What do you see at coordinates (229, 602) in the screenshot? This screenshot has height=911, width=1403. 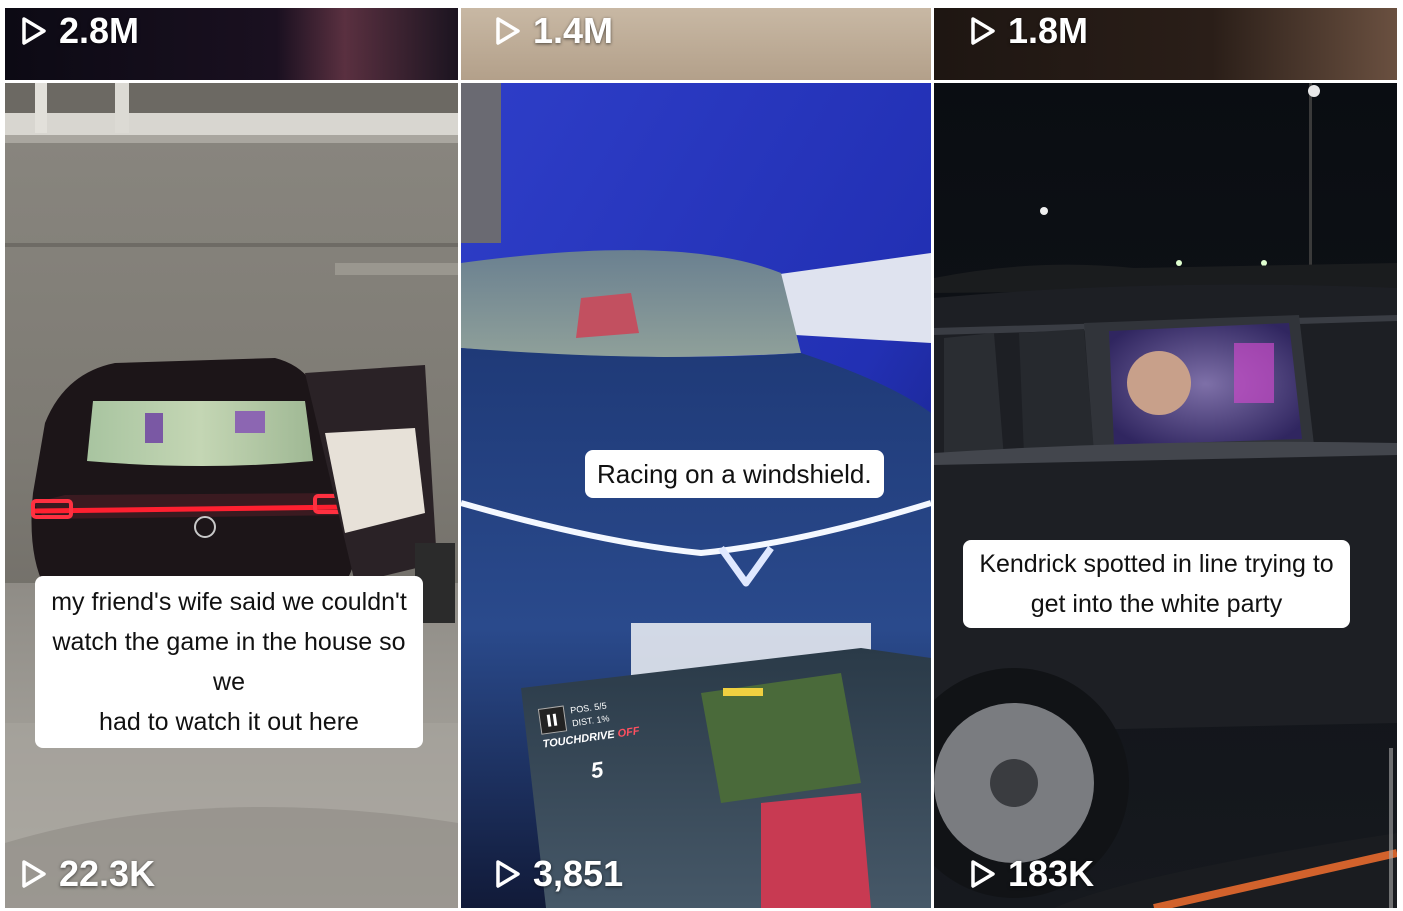 I see `caption-line: my friend's wife said we couldn't` at bounding box center [229, 602].